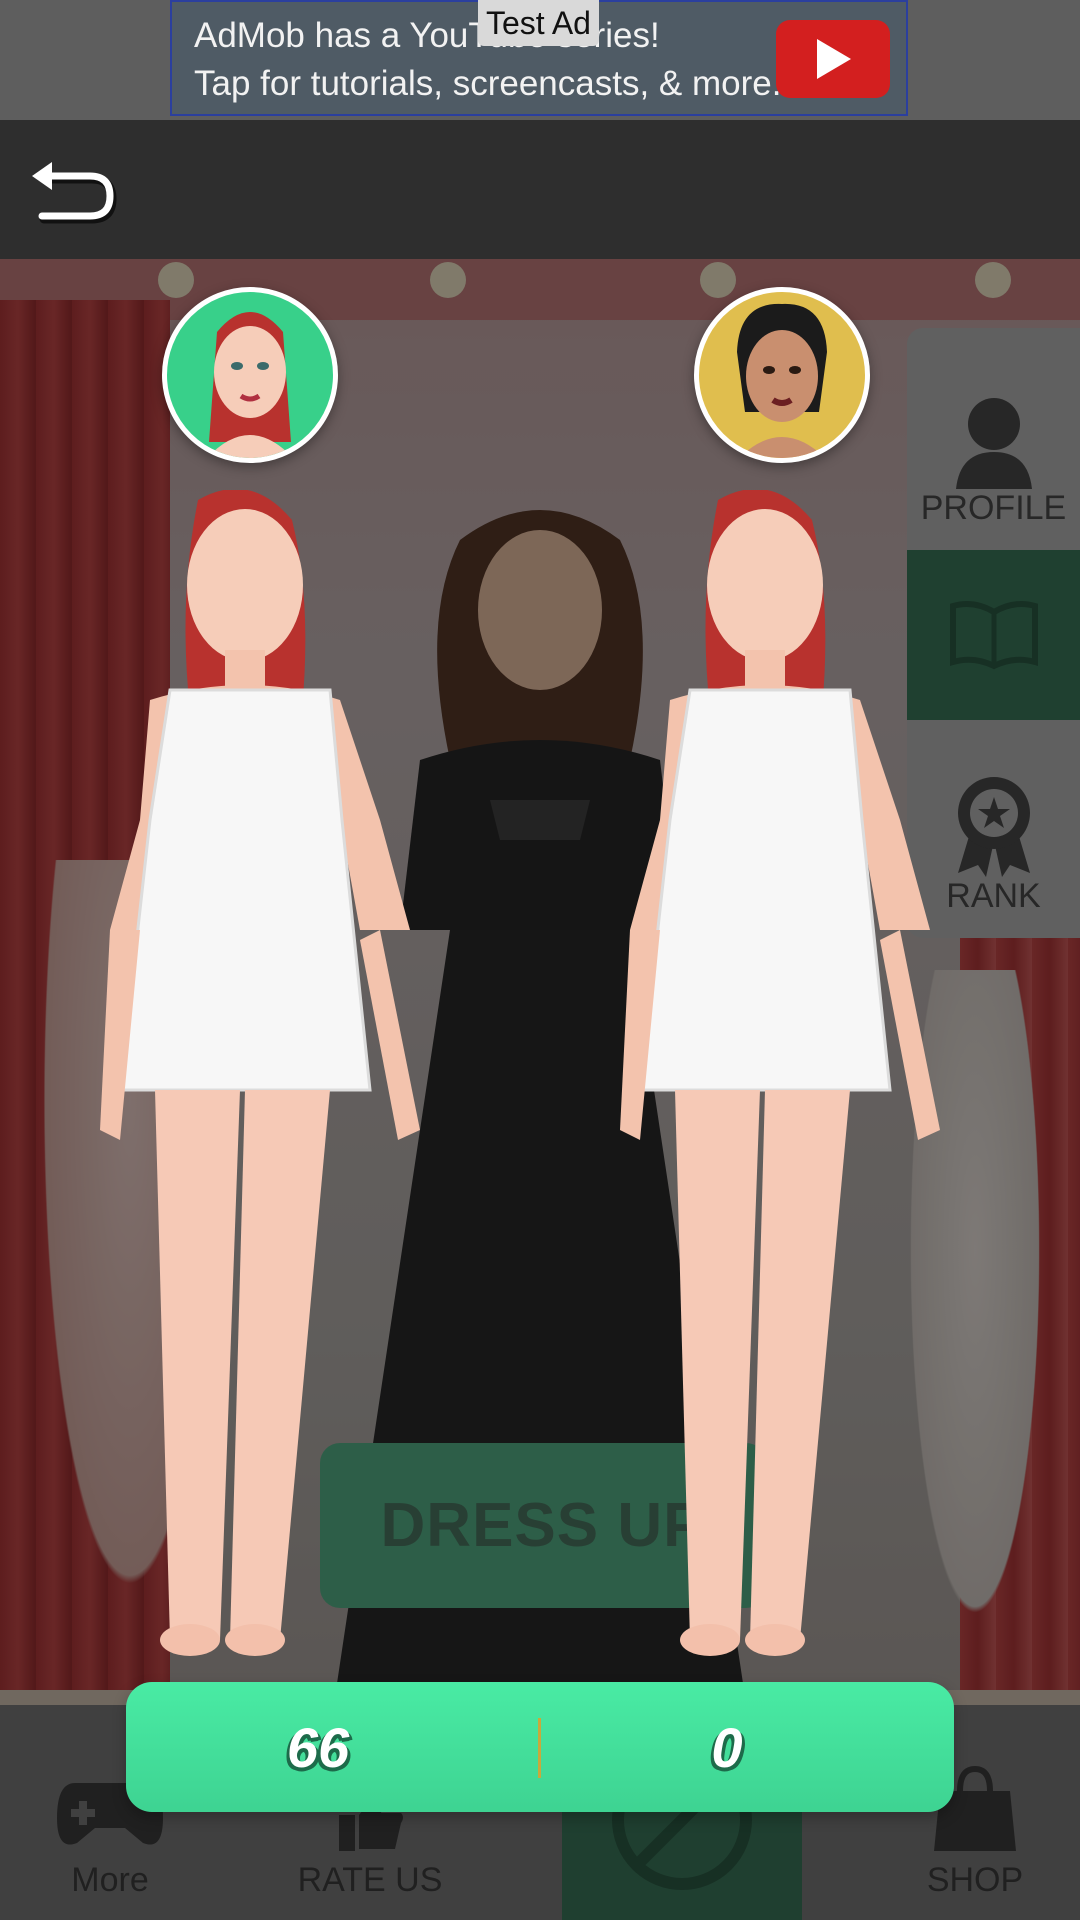  What do you see at coordinates (833, 59) in the screenshot?
I see `youtube-play-icon` at bounding box center [833, 59].